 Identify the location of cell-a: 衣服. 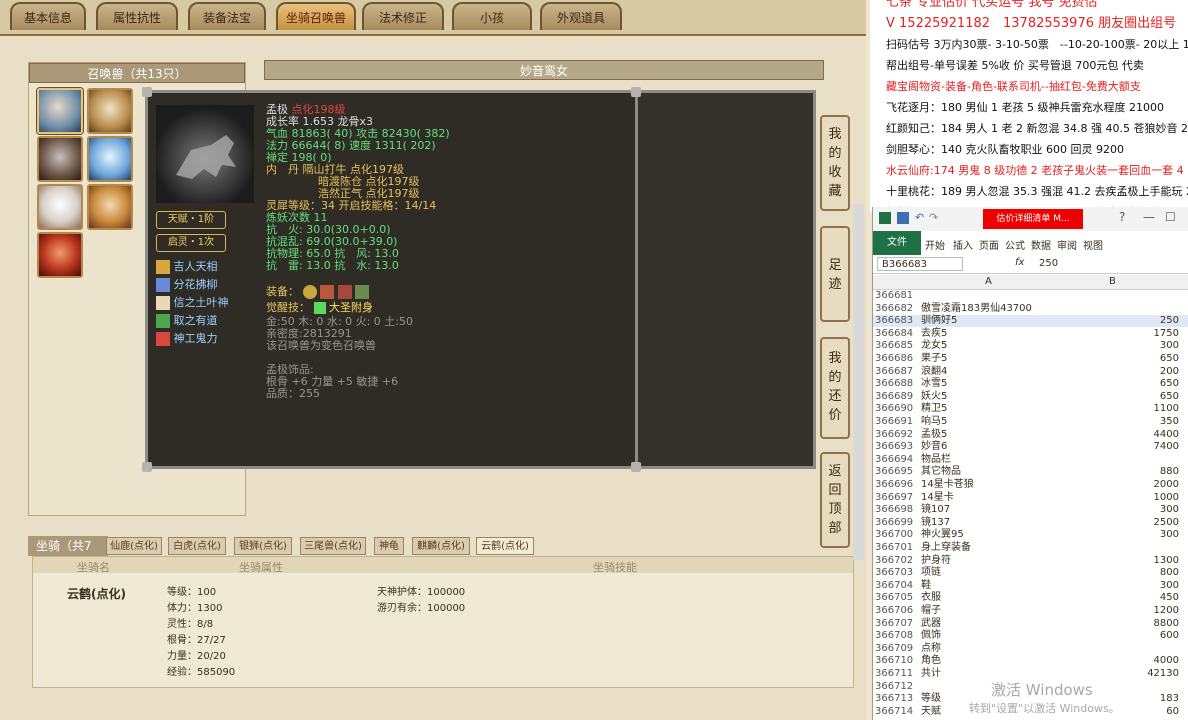
(931, 598).